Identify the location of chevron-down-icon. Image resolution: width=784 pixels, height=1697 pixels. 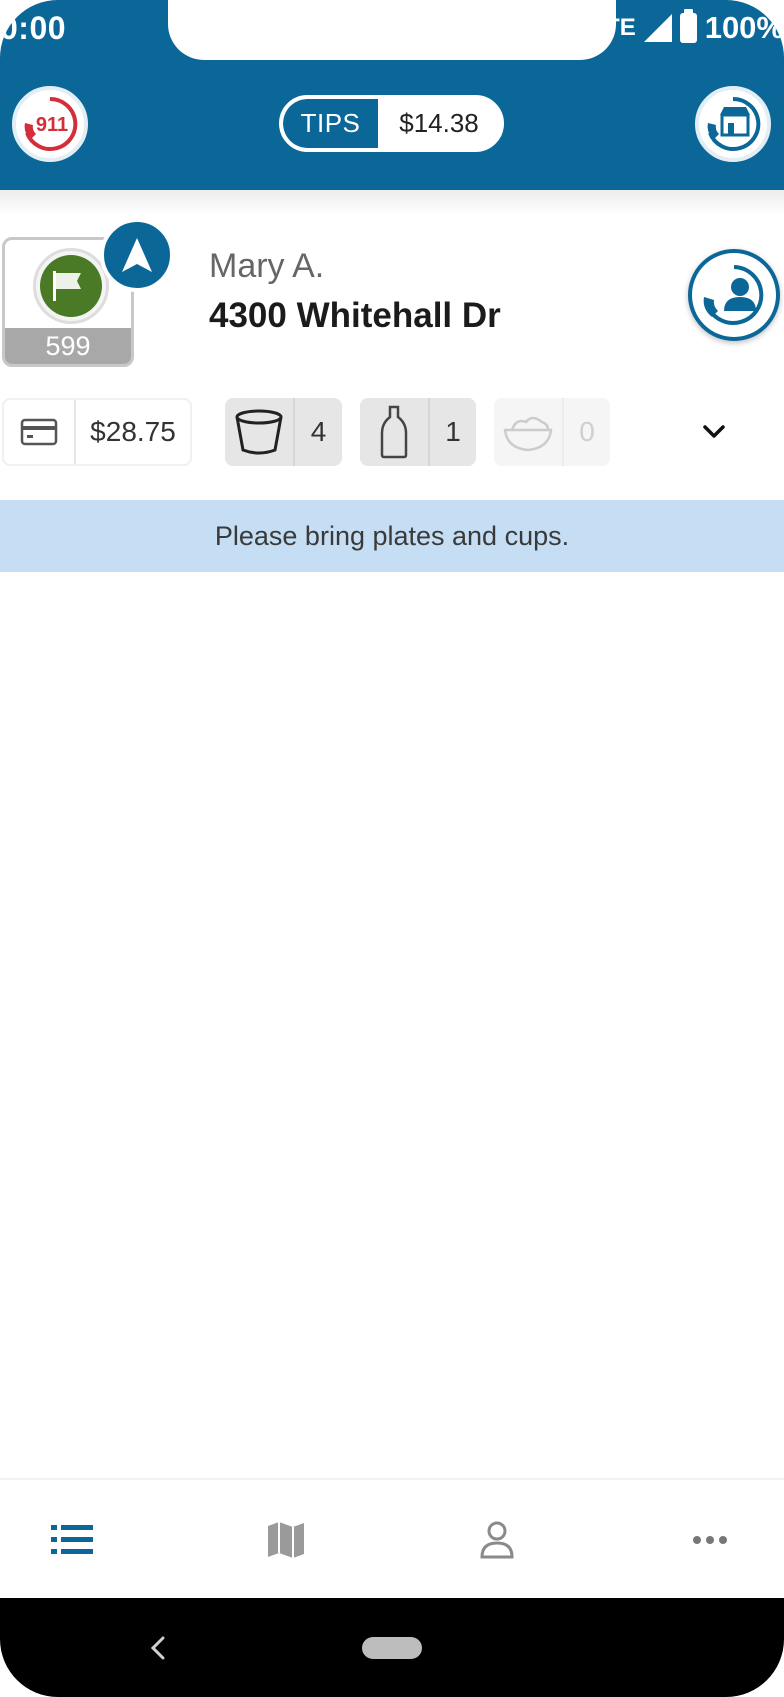
(714, 431).